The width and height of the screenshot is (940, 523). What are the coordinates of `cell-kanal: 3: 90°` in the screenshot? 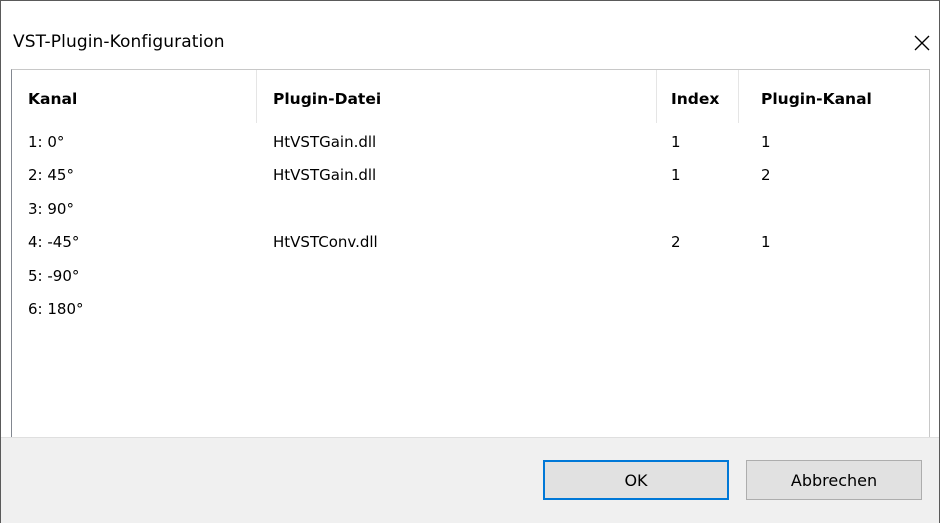 It's located at (51, 208).